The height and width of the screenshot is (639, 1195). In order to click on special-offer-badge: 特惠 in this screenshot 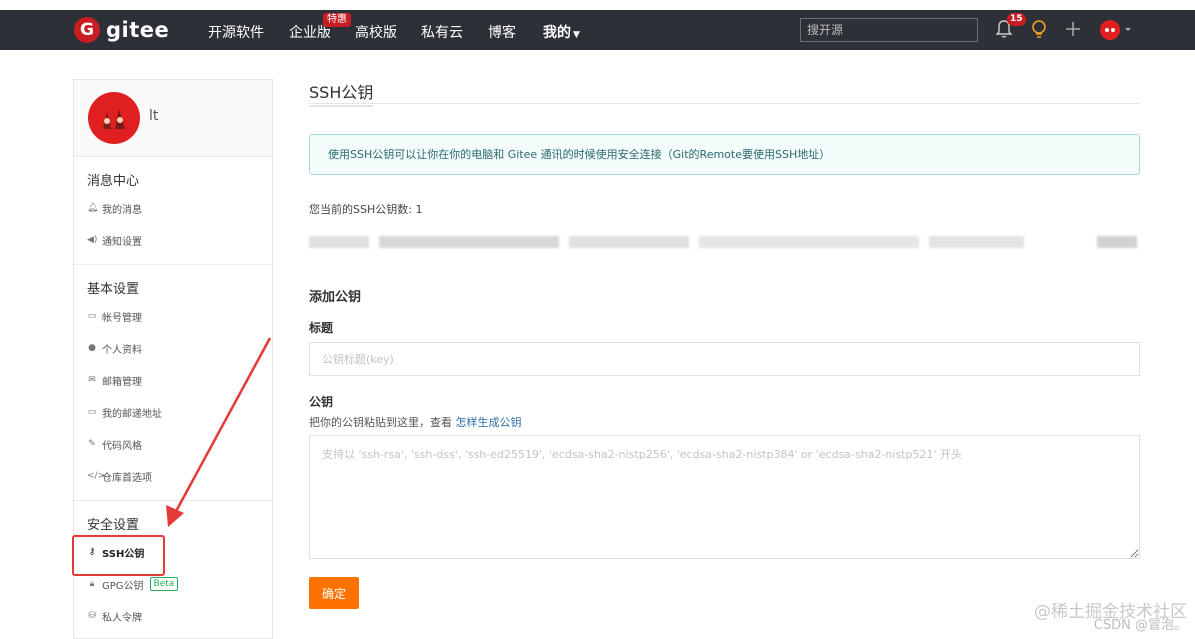, I will do `click(337, 20)`.